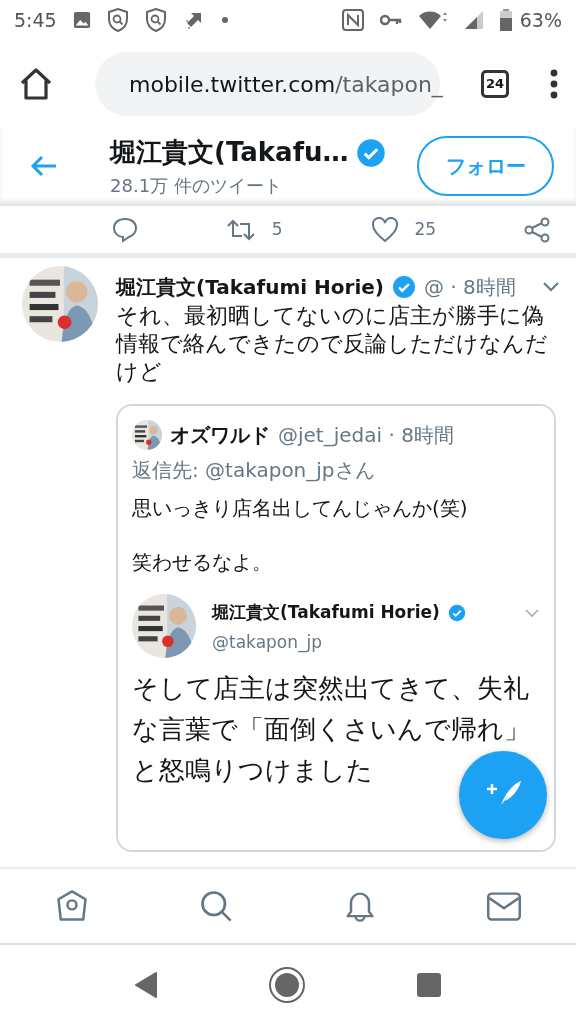 This screenshot has height=1024, width=576. What do you see at coordinates (332, 344) in the screenshot?
I see `tweet-text: それ、最初晒してないのに店主が勝手に偽情報で絡んできたので反論しただけなんだけど` at bounding box center [332, 344].